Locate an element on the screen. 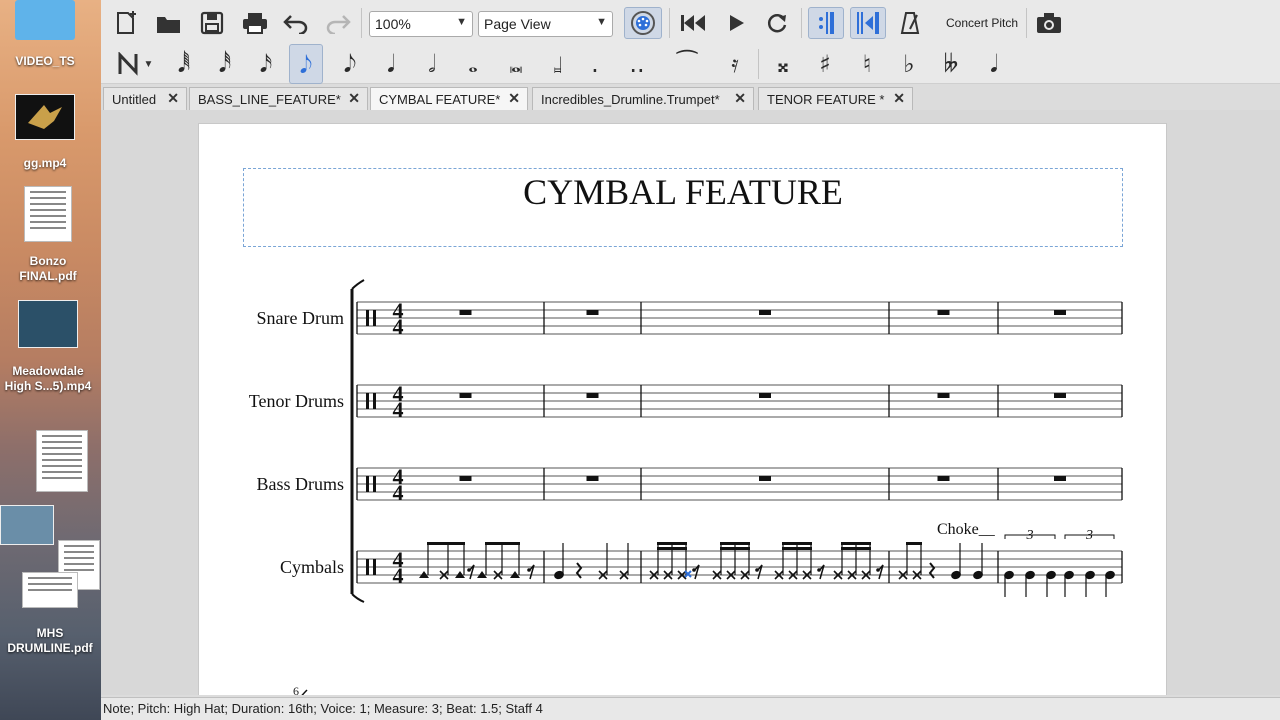  metronome-icon is located at coordinates (910, 23).